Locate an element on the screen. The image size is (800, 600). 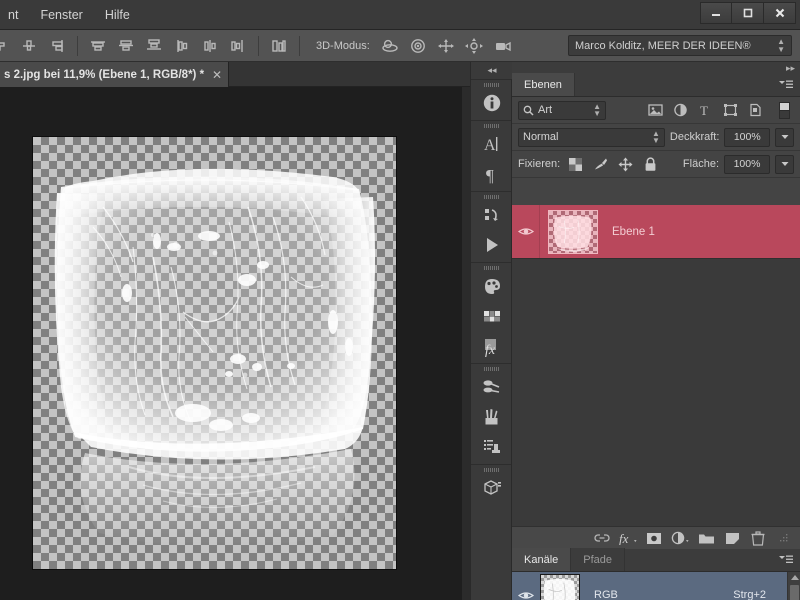
3d-orbit-icon is located at coordinates (390, 46).